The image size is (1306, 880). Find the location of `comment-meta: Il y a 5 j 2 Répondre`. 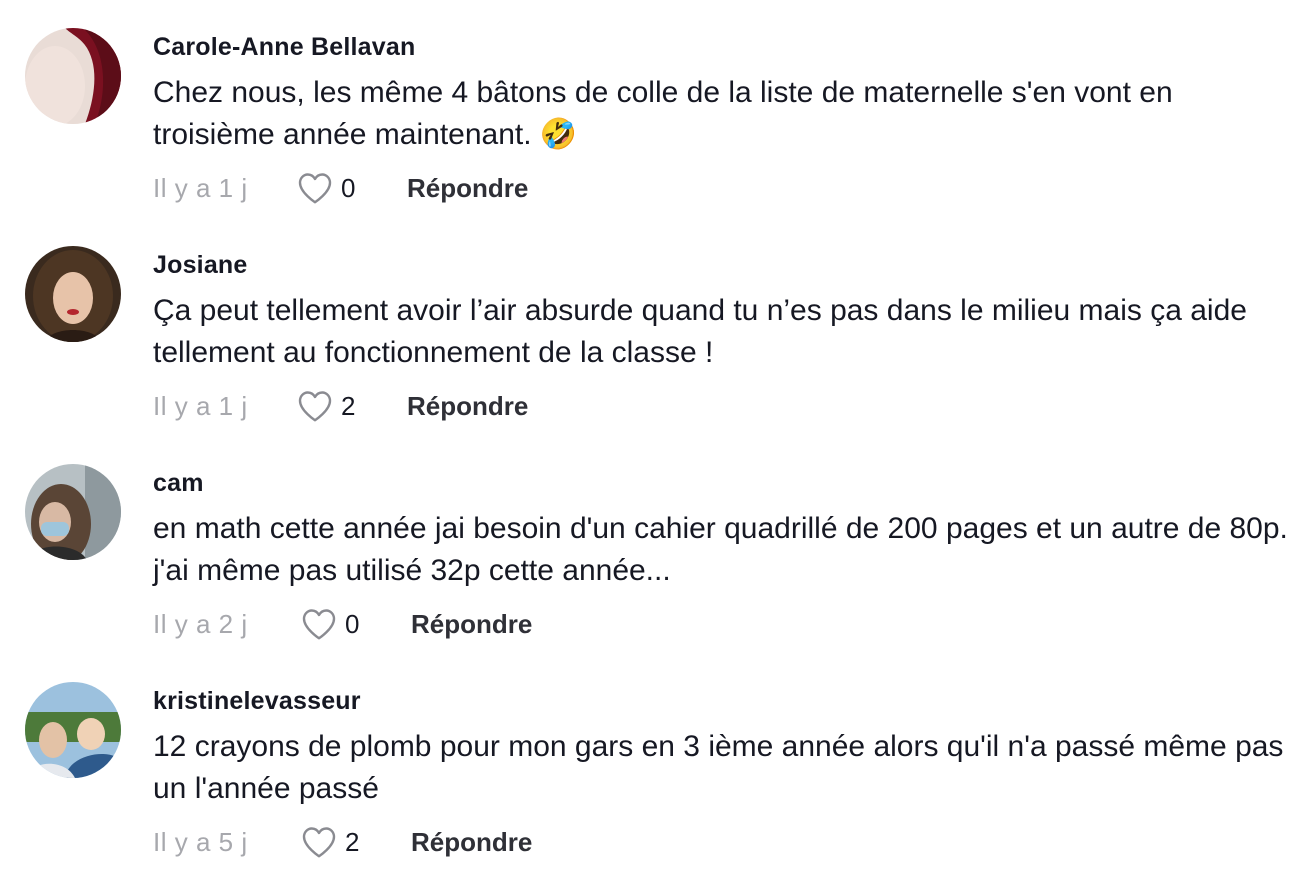

comment-meta: Il y a 5 j 2 Répondre is located at coordinates (342, 842).